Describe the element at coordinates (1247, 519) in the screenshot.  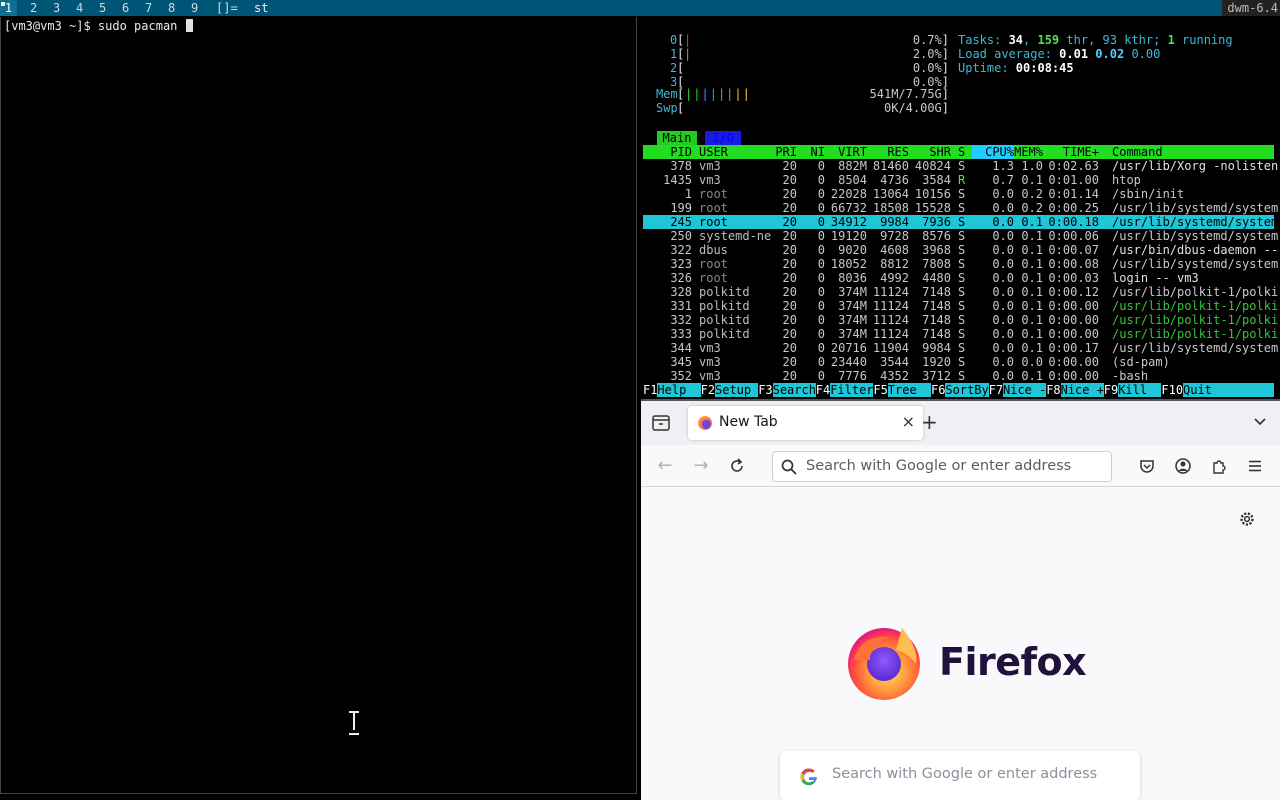
I see `gear-icon` at that location.